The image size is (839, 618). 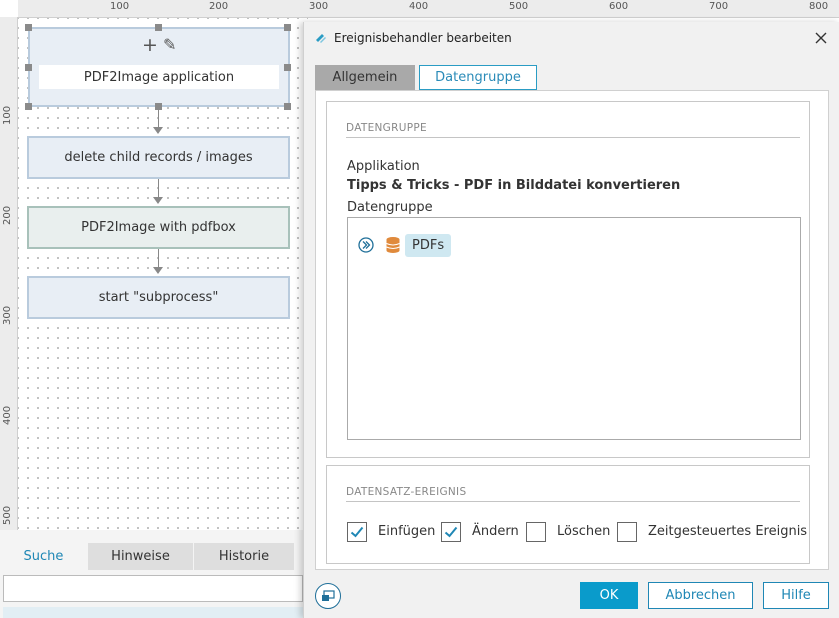 What do you see at coordinates (390, 207) in the screenshot?
I see `datengruppe-label: Datengruppe` at bounding box center [390, 207].